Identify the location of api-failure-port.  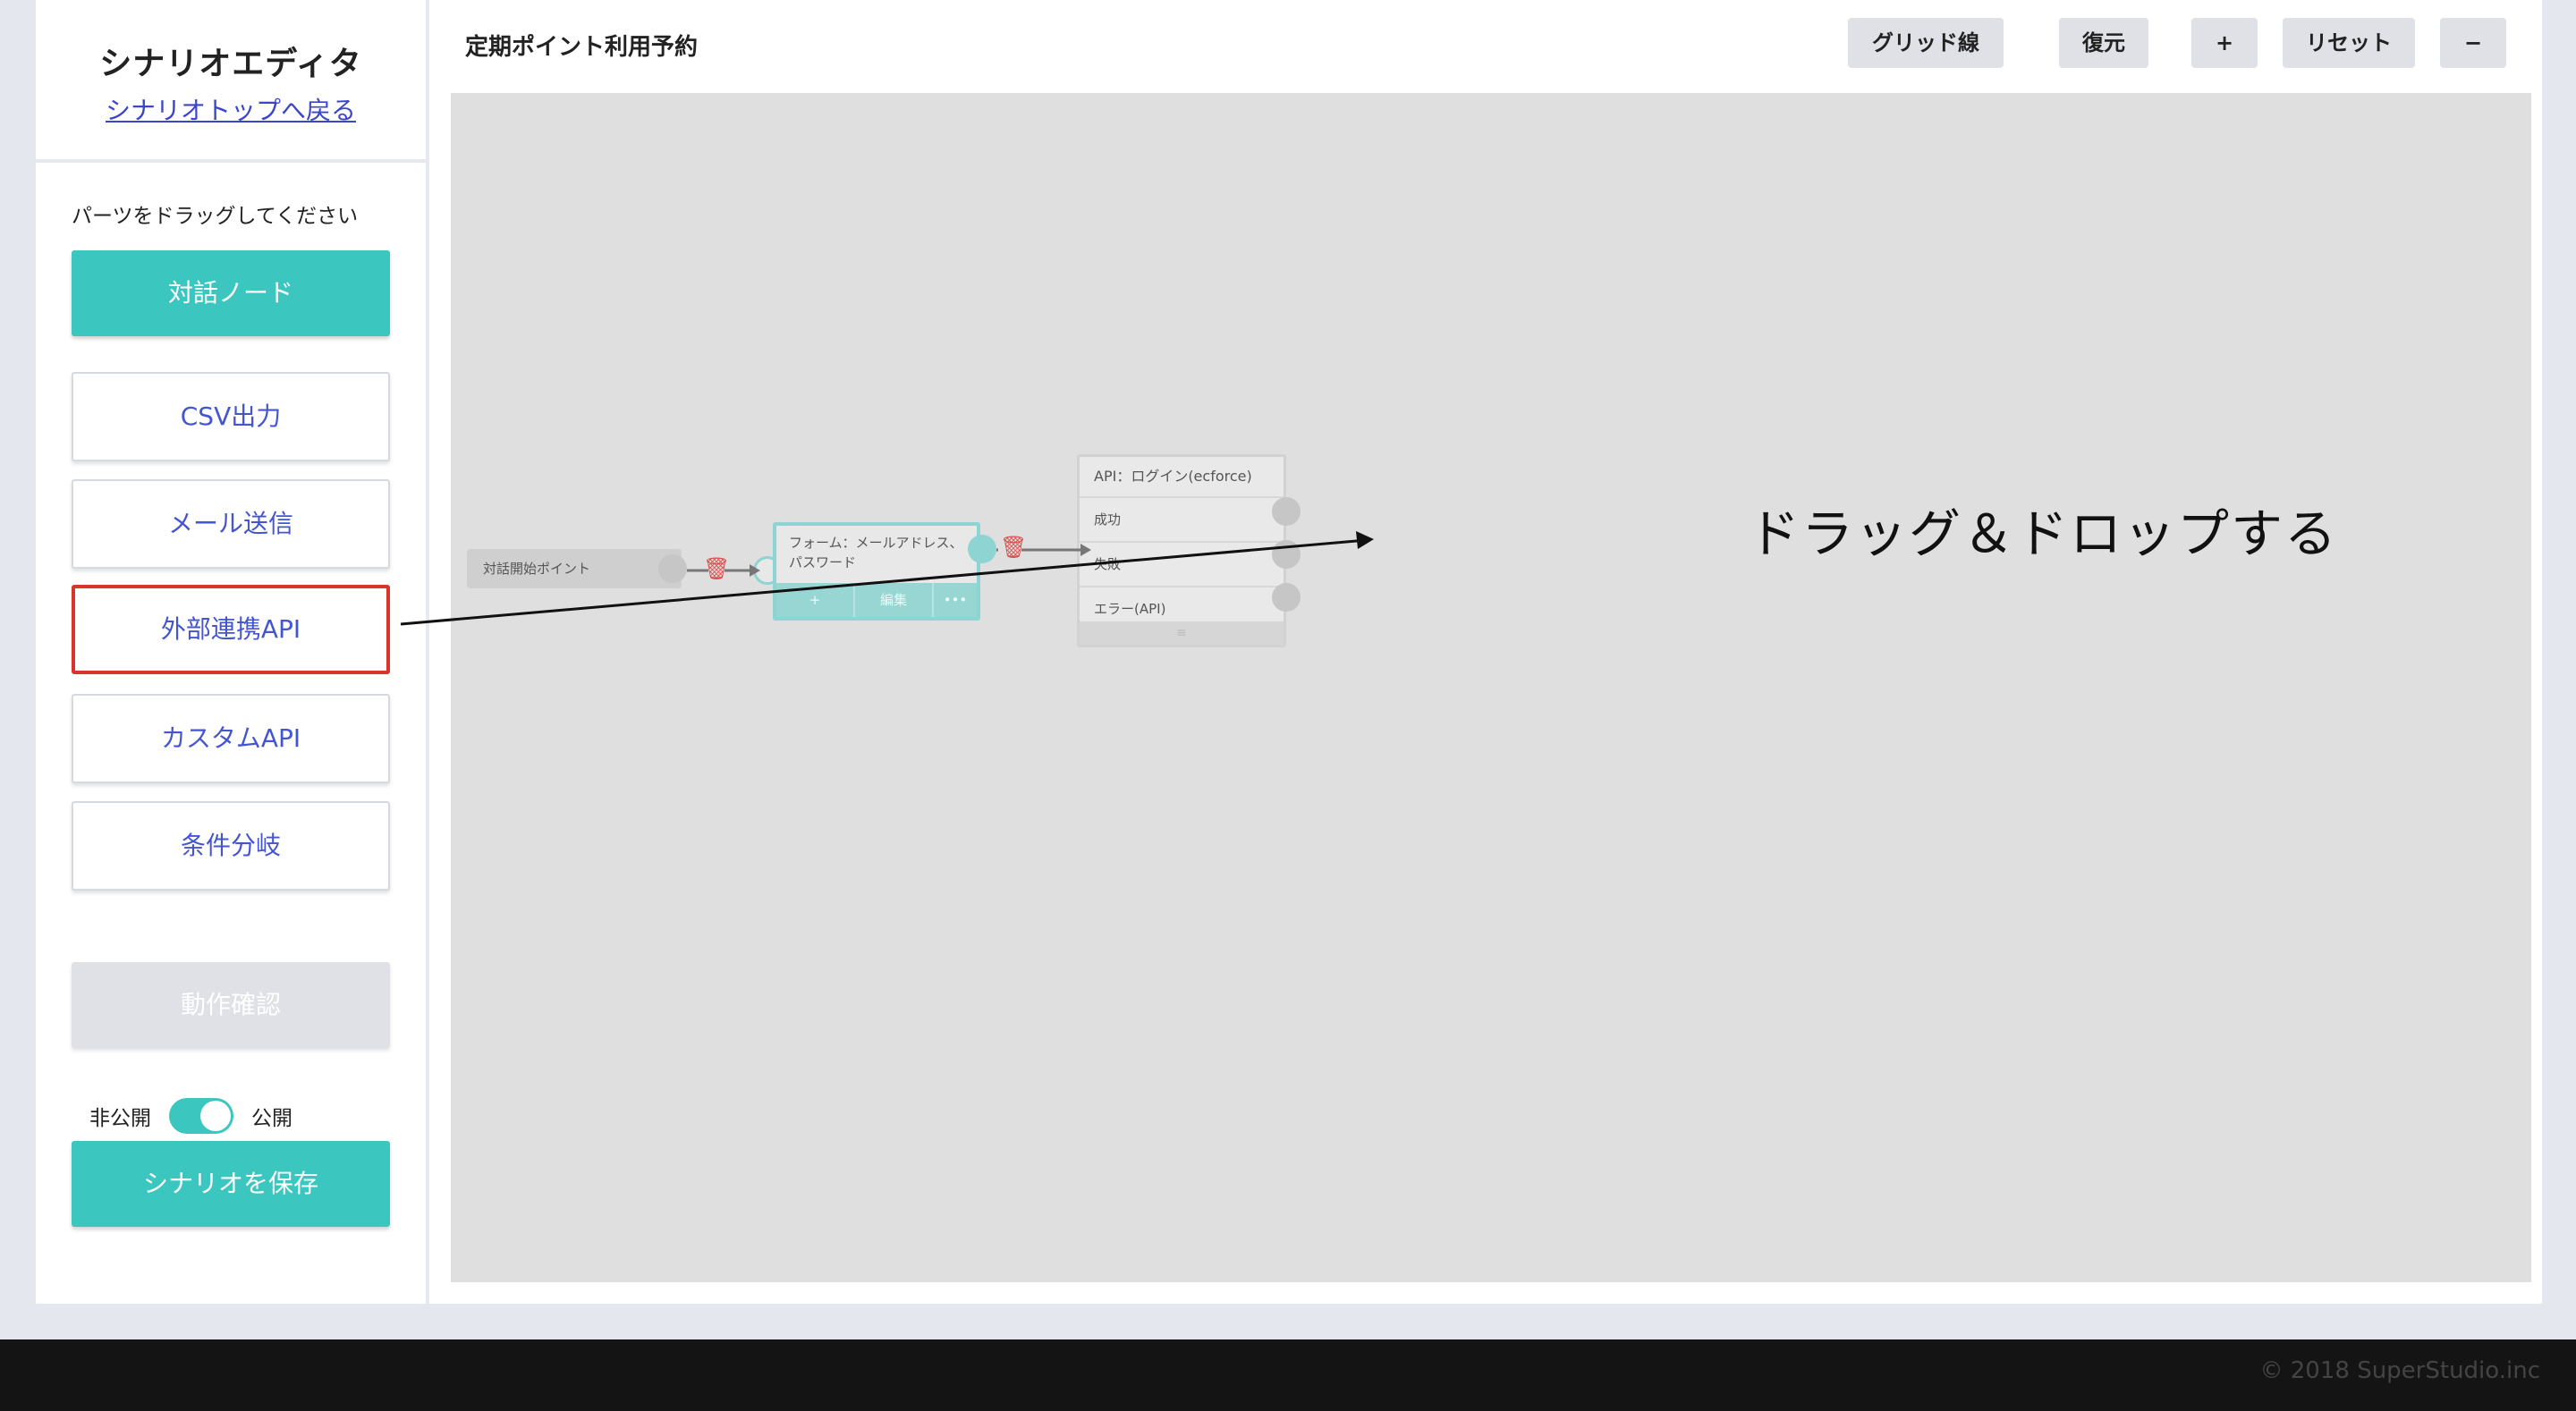
(1286, 554).